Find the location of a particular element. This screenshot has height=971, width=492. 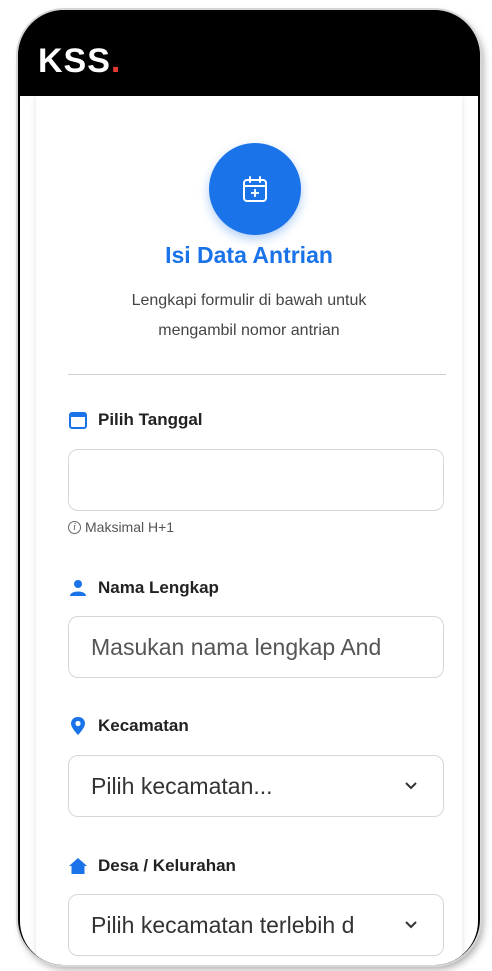

calendar-icon is located at coordinates (78, 420).